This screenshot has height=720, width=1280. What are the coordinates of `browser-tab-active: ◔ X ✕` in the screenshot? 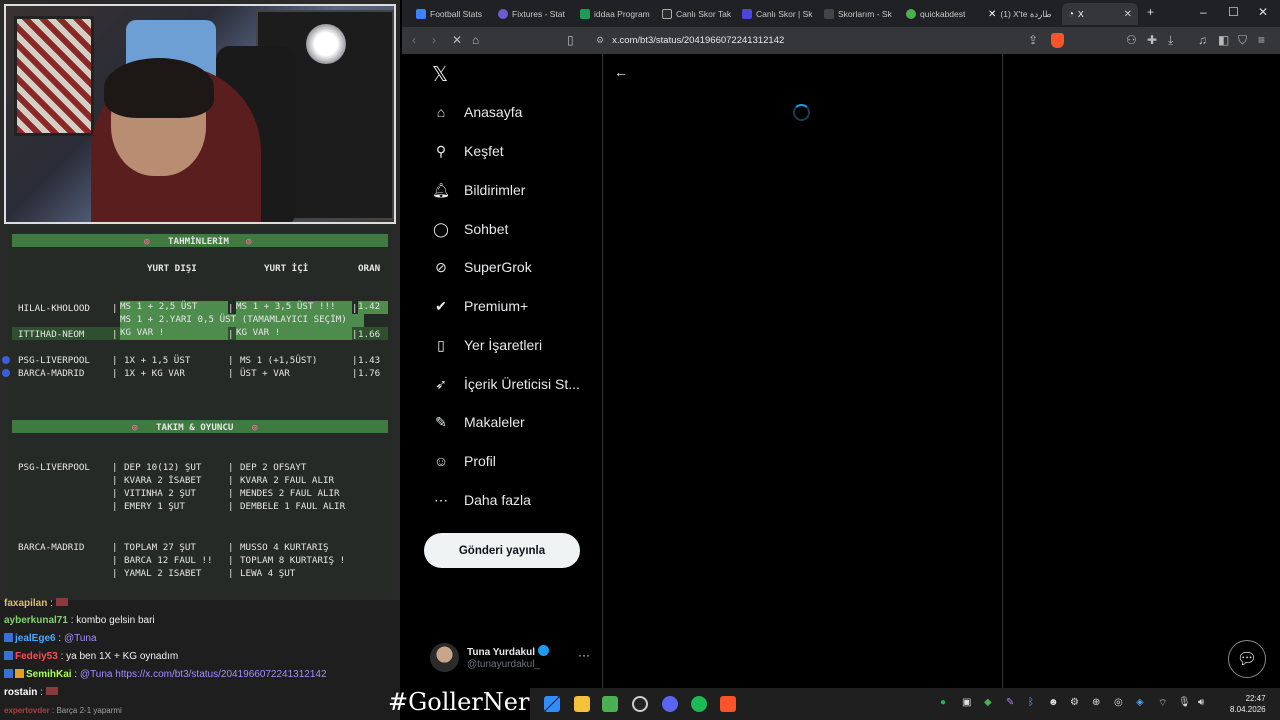 It's located at (1100, 14).